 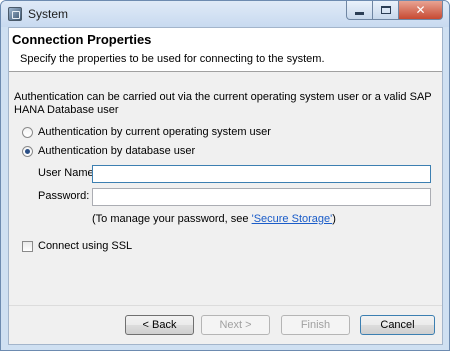 I want to click on radio-db-user: Authentication by database user, so click(x=108, y=151).